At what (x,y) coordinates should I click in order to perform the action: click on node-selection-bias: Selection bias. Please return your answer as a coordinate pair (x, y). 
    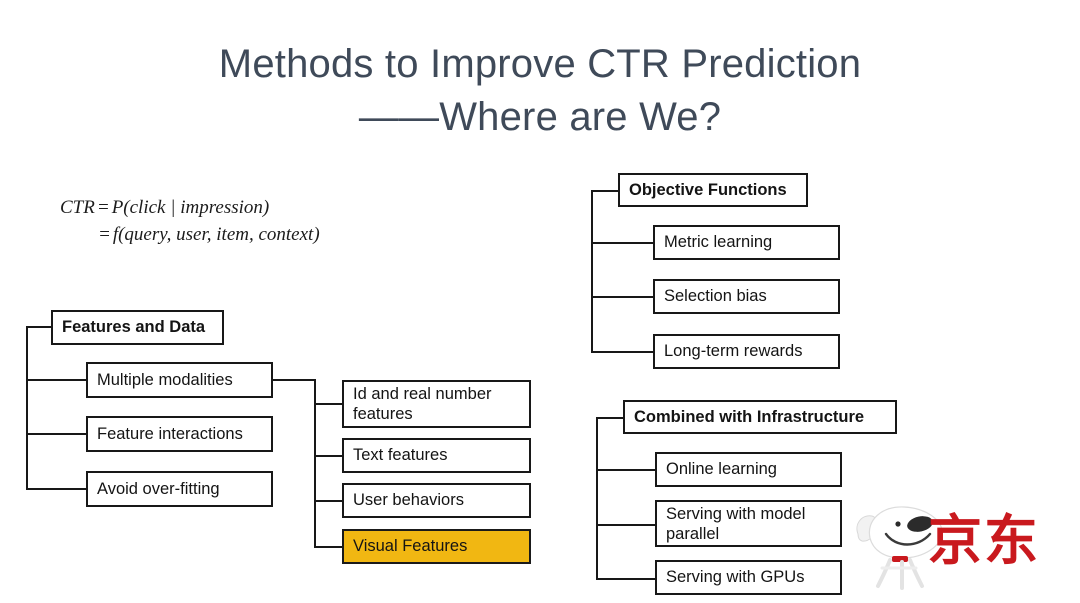
    Looking at the image, I should click on (746, 296).